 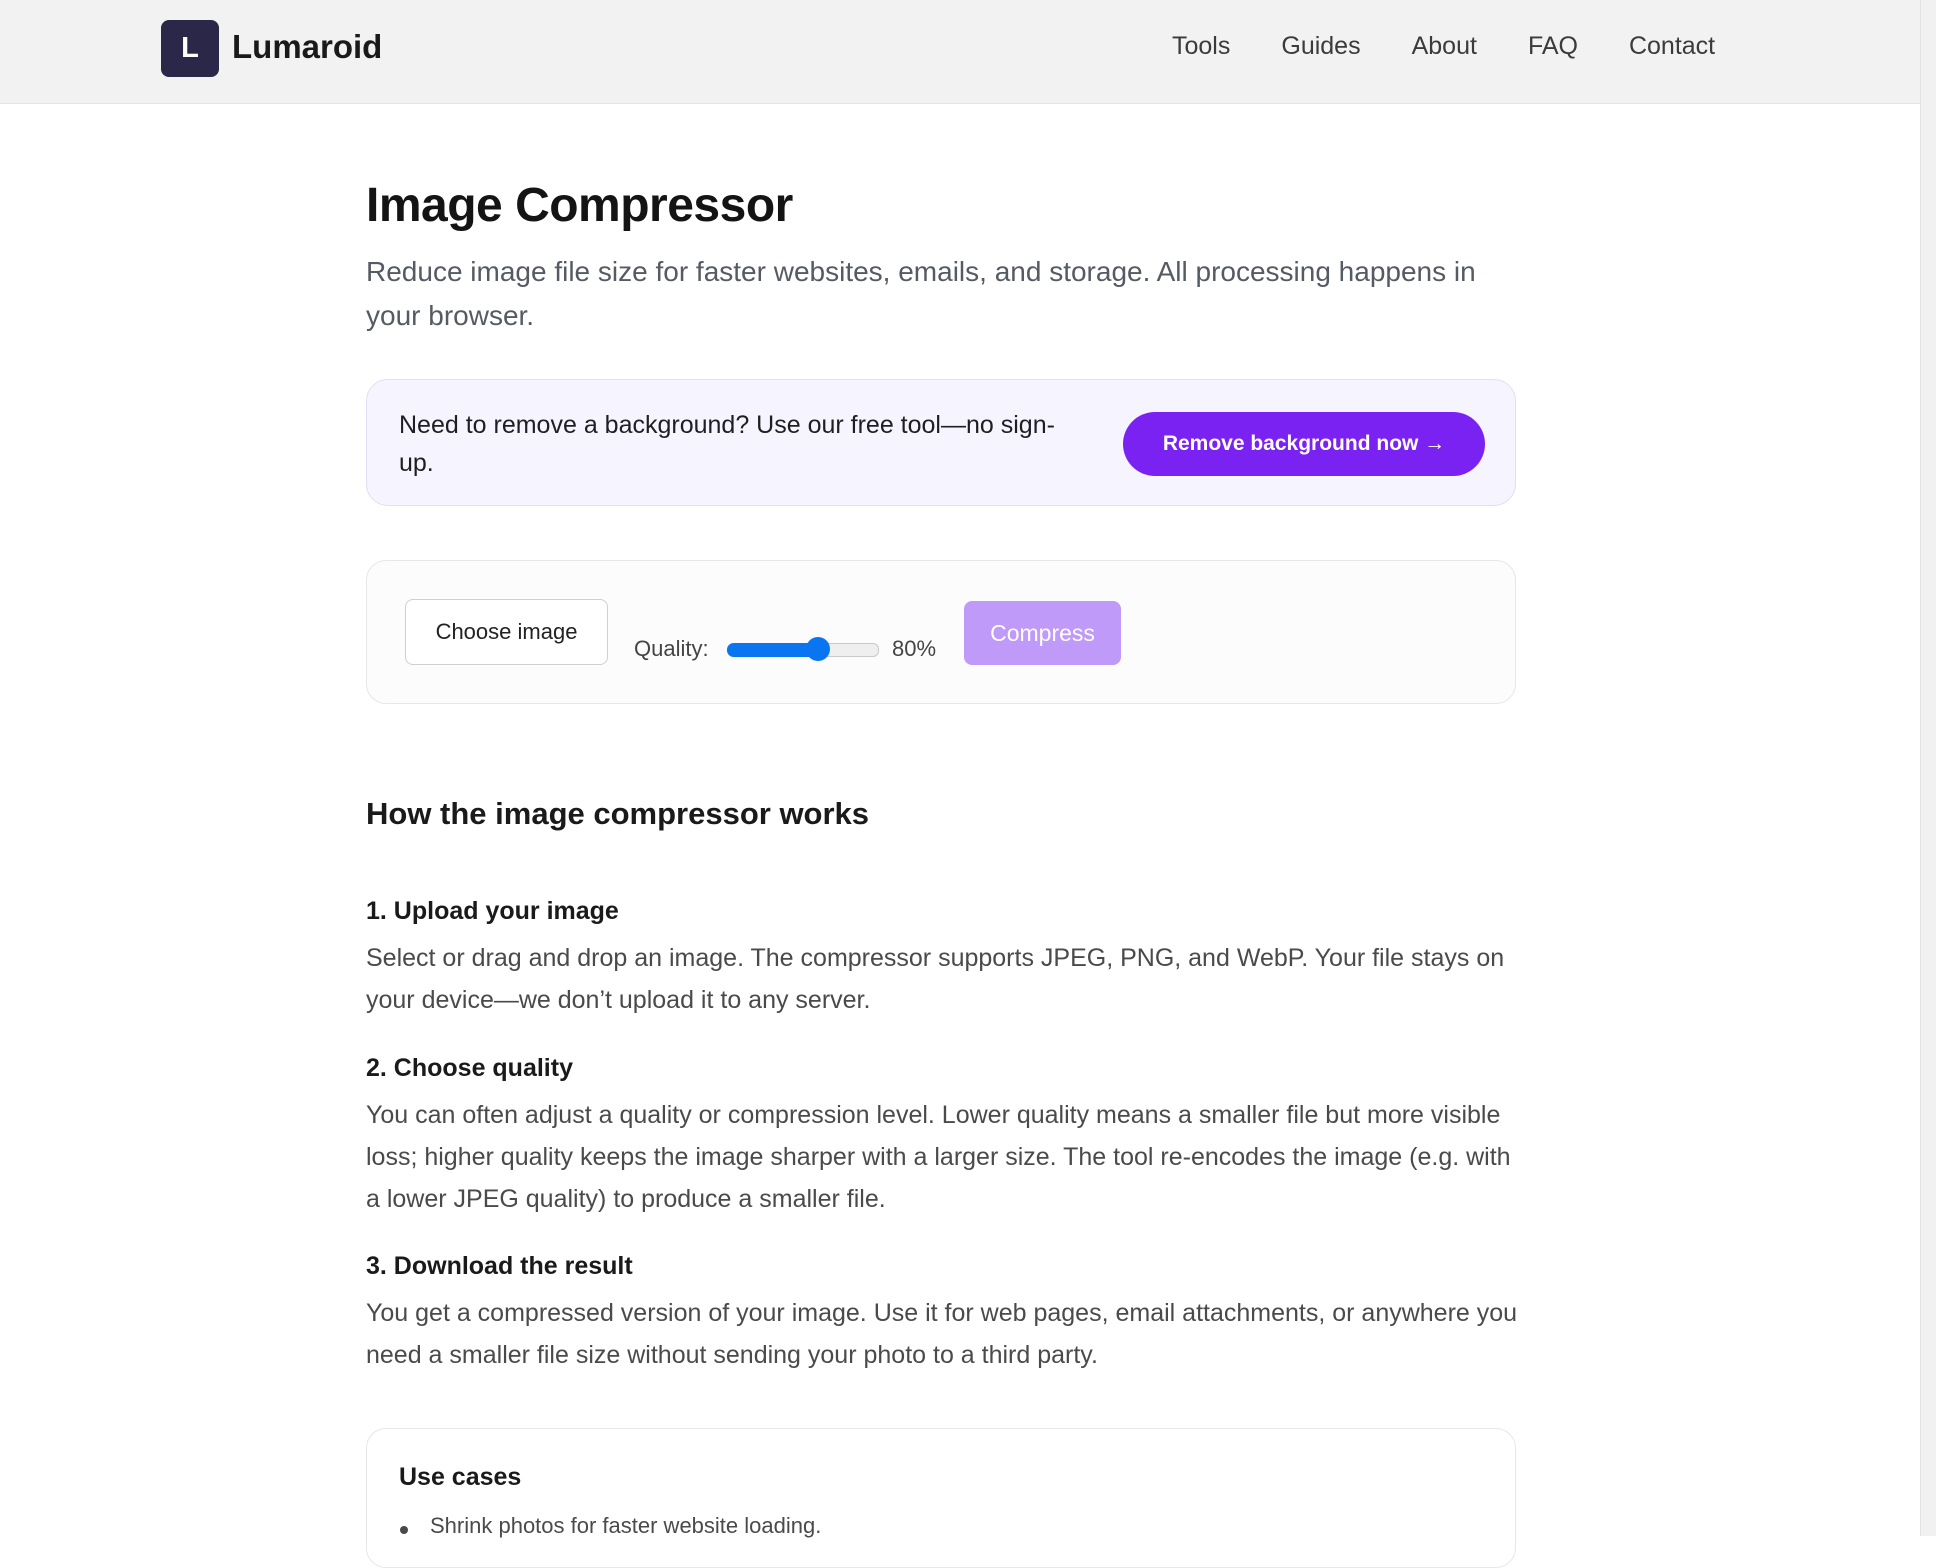 I want to click on nav-item-guides: Guides, so click(x=1320, y=46).